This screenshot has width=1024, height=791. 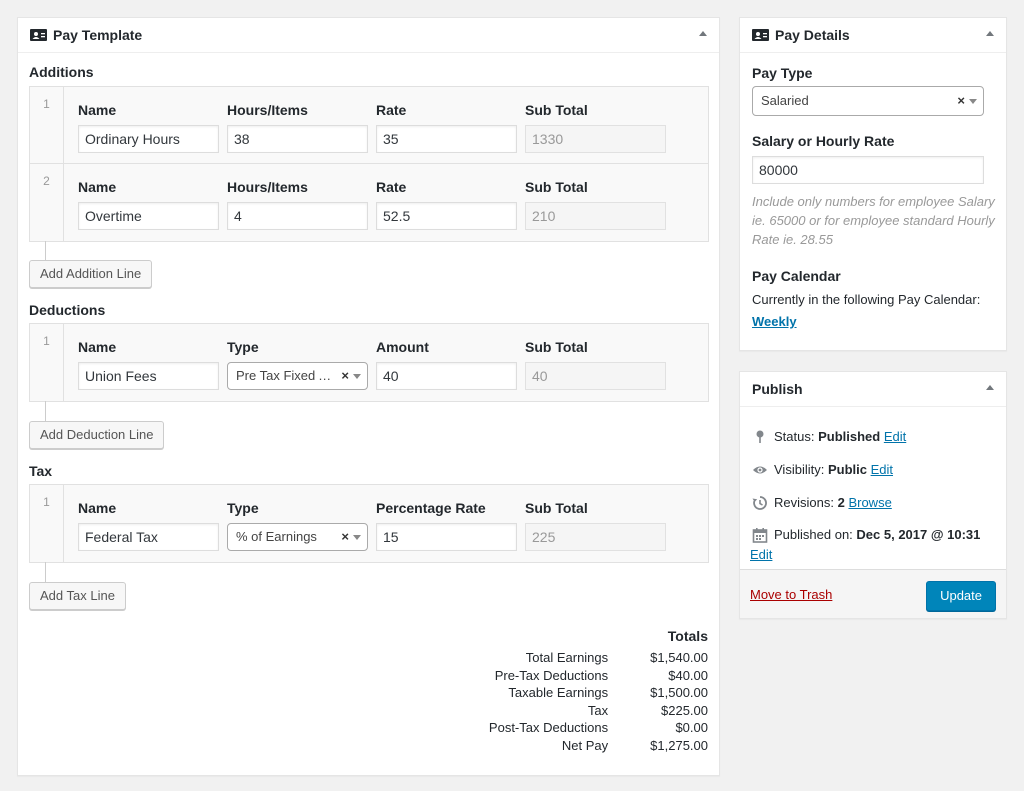 I want to click on pay-calendar-label: Pay Calendar, so click(x=796, y=276).